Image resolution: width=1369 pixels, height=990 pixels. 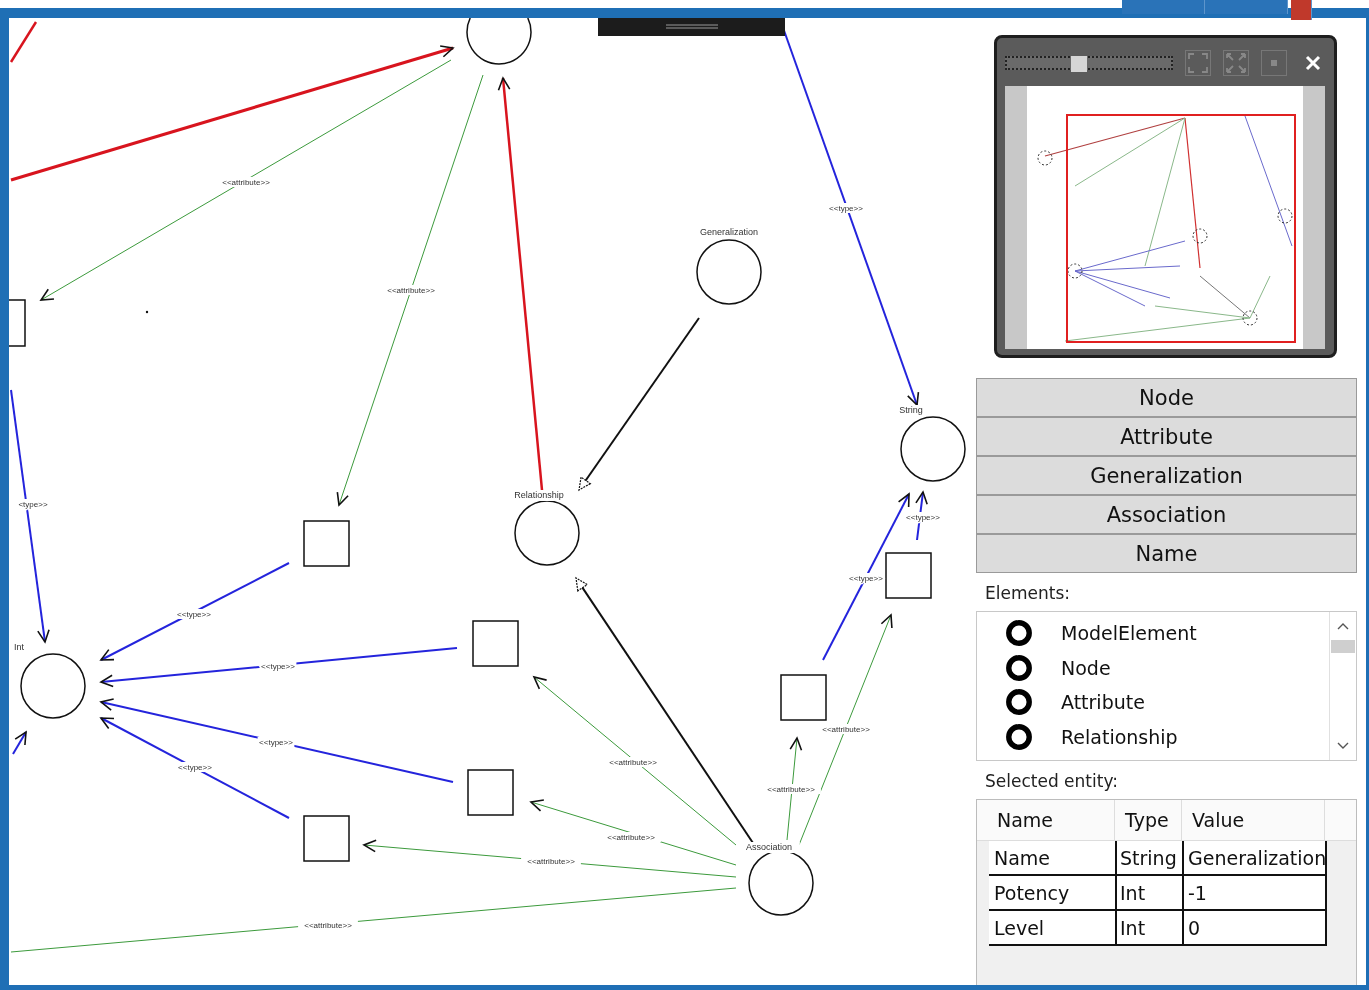 What do you see at coordinates (1051, 820) in the screenshot?
I see `column-header: Name` at bounding box center [1051, 820].